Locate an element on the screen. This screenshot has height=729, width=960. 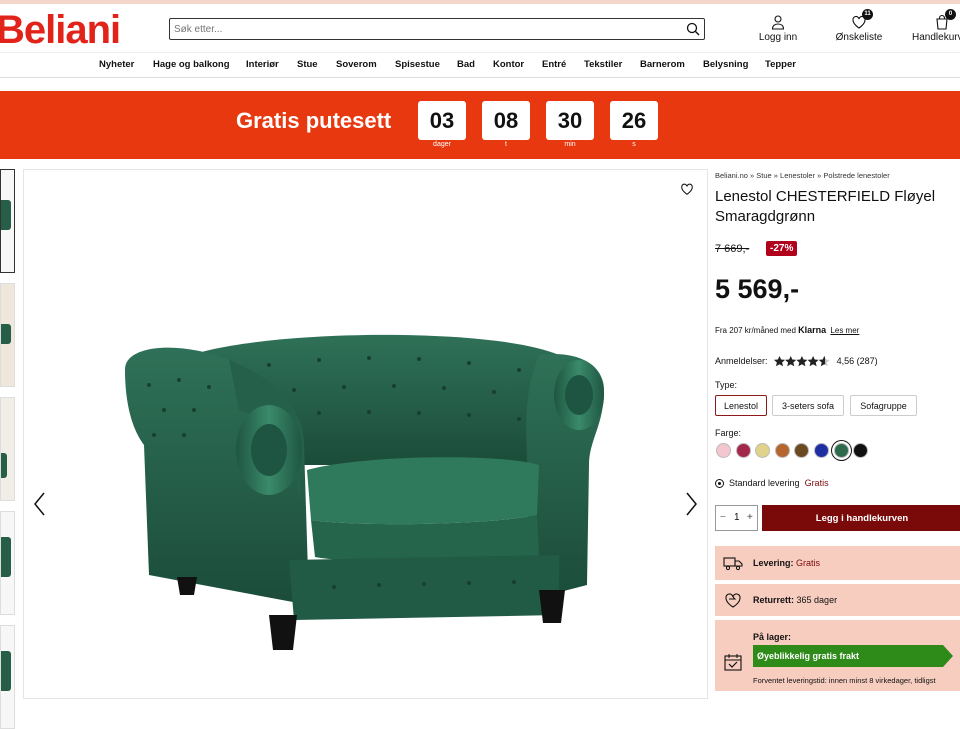
type-option-lenestol: Lenestol is located at coordinates (741, 405).